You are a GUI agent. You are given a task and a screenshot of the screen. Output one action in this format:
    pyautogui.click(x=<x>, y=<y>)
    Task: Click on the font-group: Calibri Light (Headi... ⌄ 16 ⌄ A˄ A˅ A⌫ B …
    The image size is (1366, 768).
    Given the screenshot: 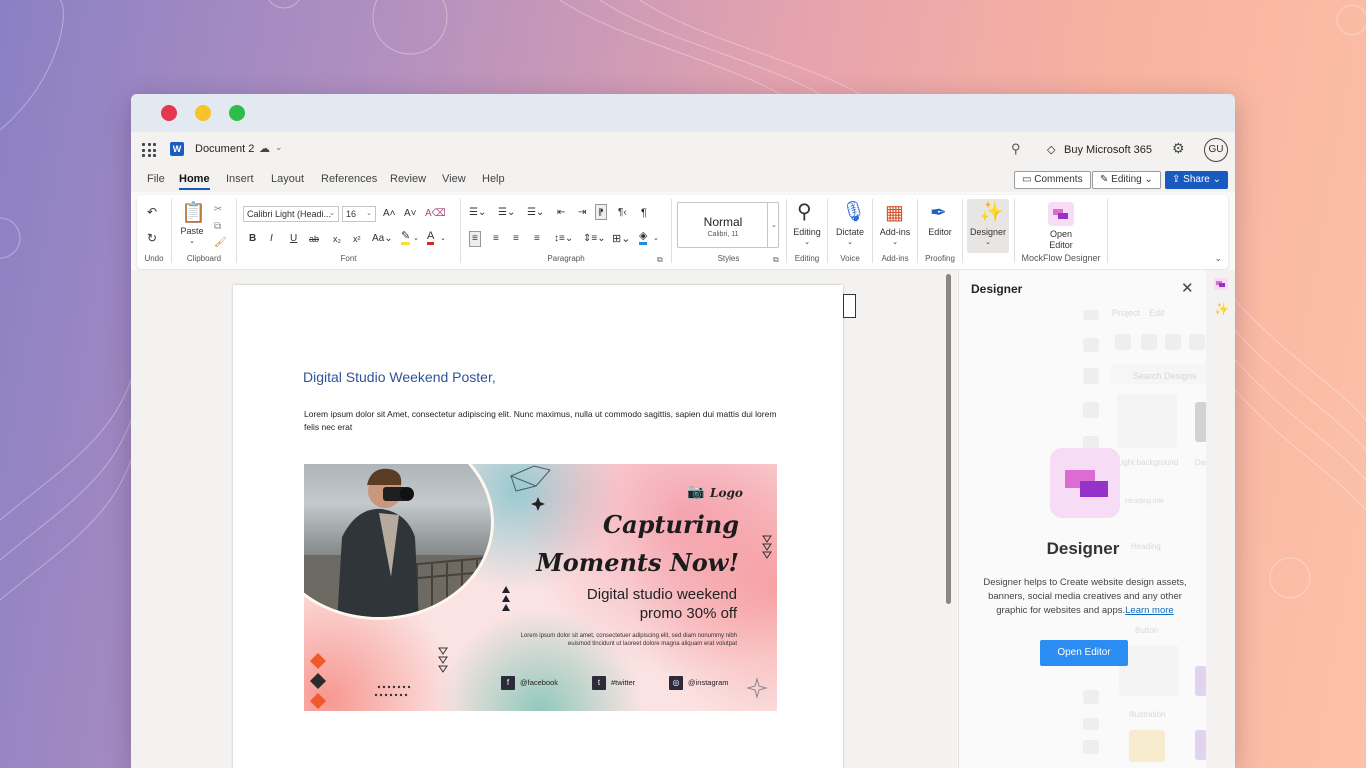 What is the action you would take?
    pyautogui.click(x=348, y=232)
    